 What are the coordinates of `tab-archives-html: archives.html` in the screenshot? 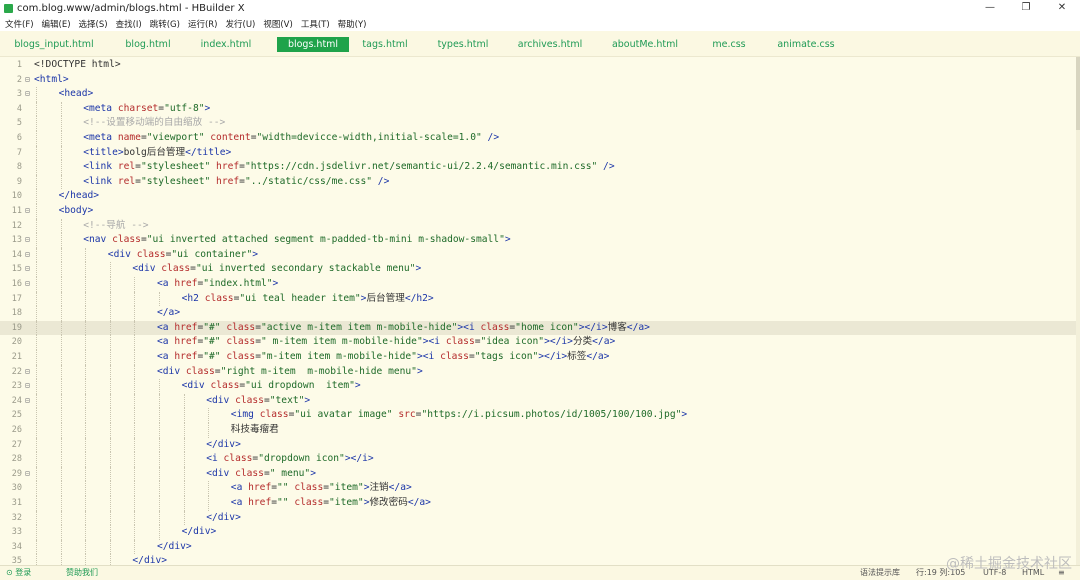 It's located at (550, 44).